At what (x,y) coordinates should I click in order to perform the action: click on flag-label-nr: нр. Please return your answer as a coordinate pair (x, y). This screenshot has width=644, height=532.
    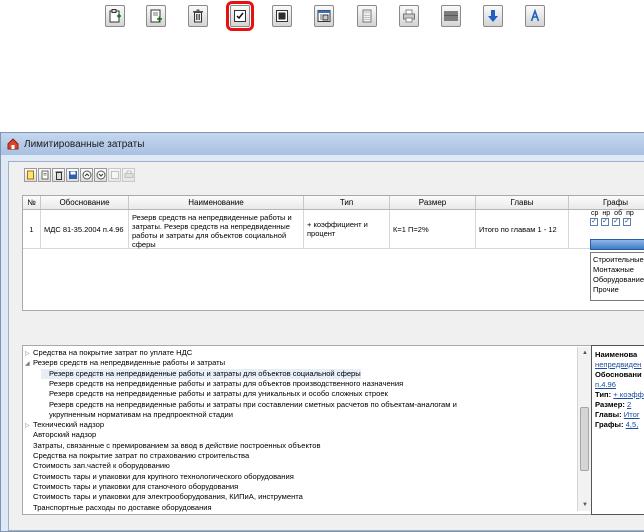
    Looking at the image, I should click on (606, 213).